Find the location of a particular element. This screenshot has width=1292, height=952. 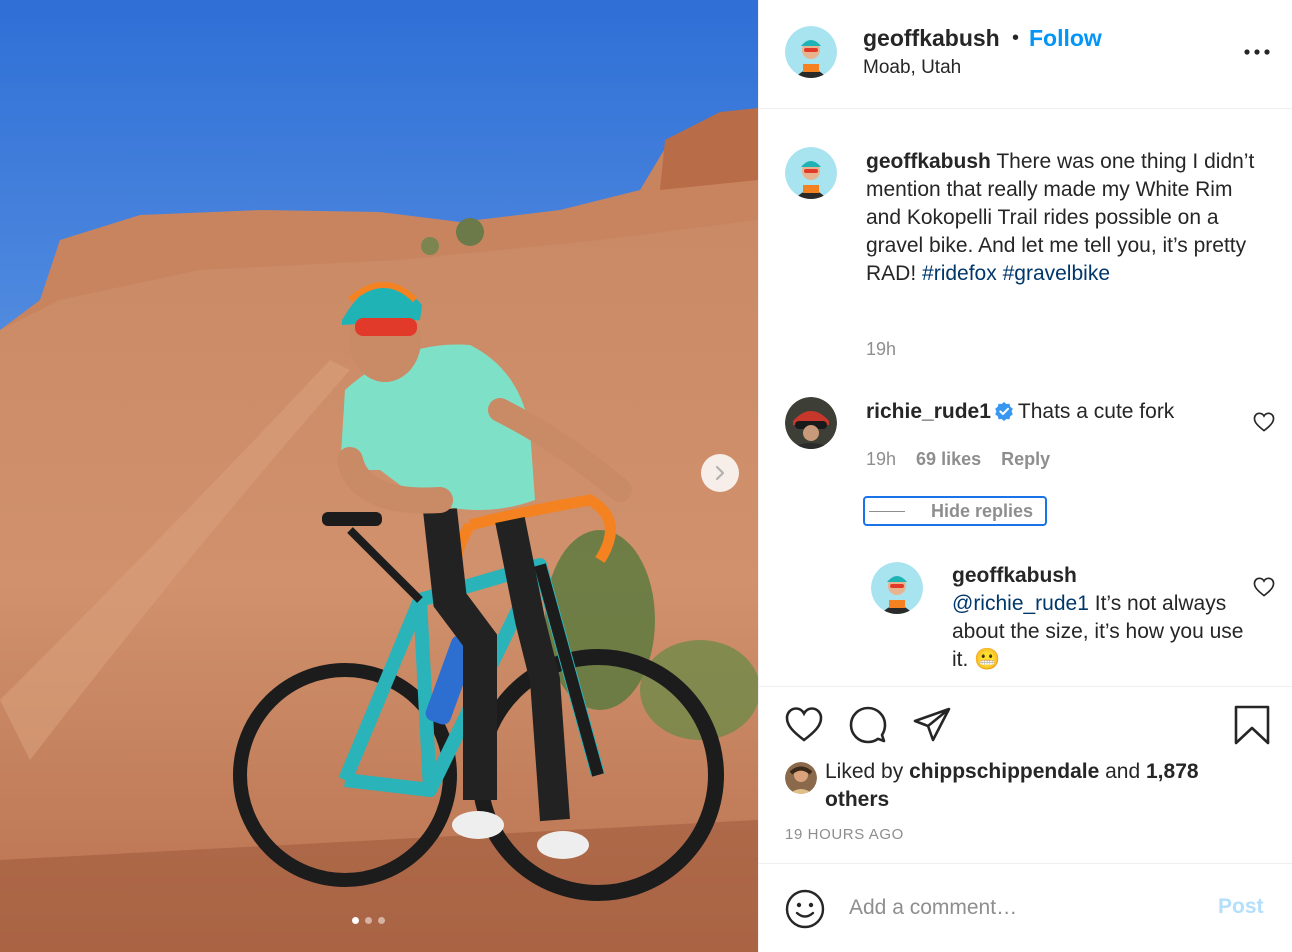

reply-button: Reply is located at coordinates (1025, 459).